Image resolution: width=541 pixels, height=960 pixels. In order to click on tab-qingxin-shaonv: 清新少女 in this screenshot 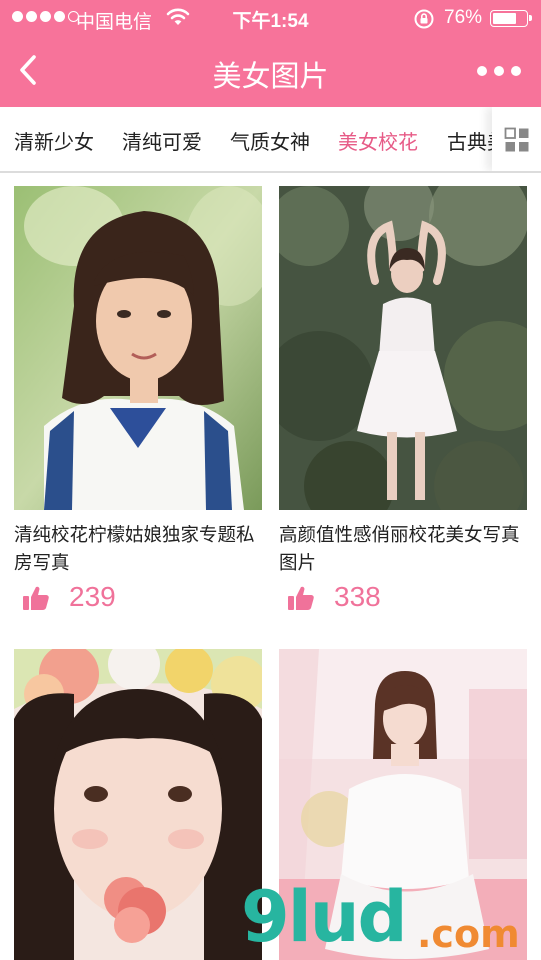, I will do `click(54, 140)`.